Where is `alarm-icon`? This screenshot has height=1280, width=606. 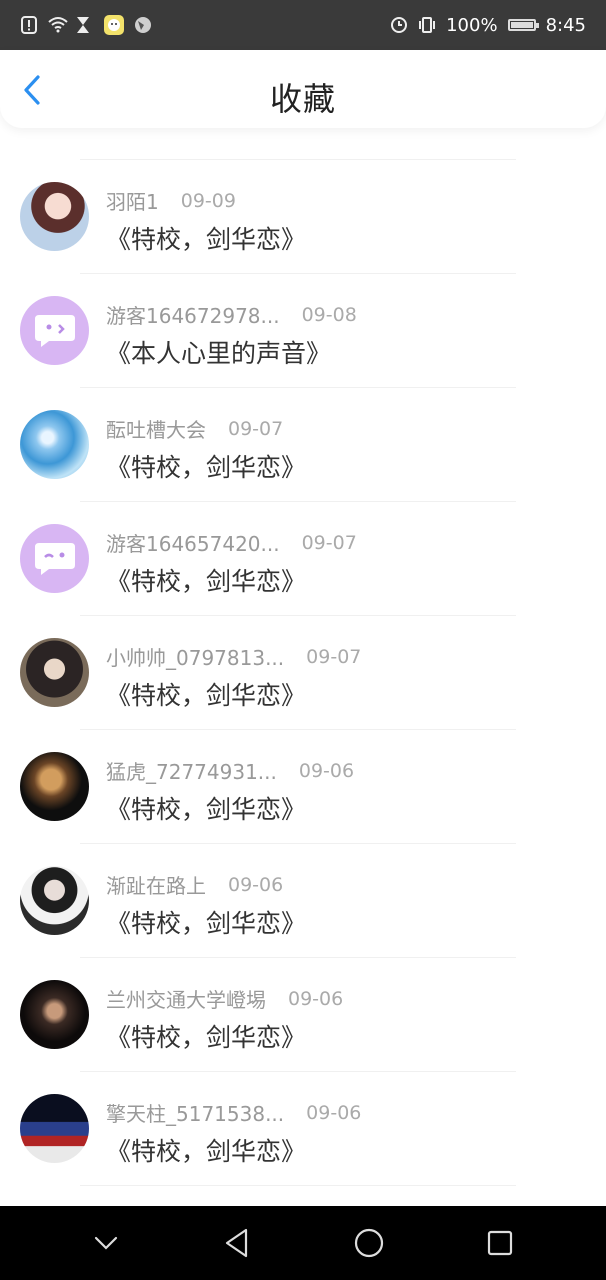 alarm-icon is located at coordinates (399, 25).